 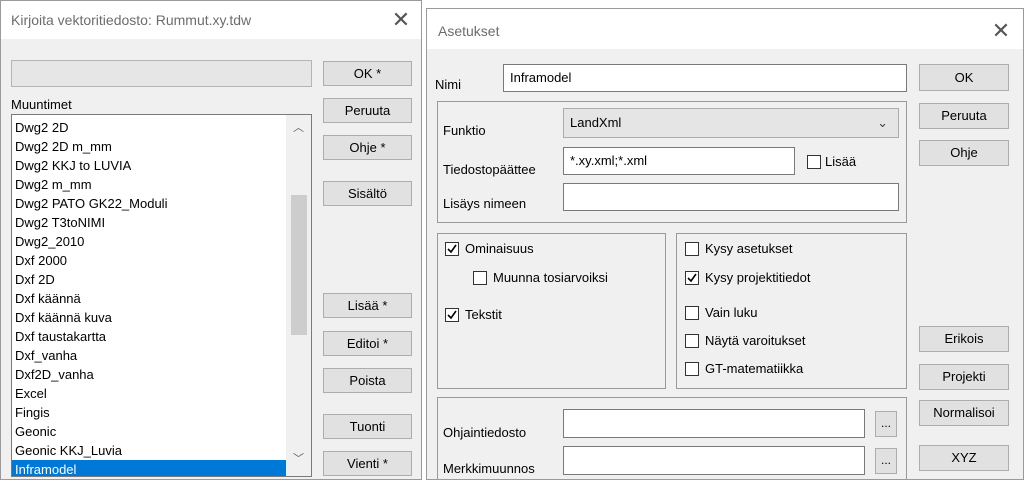 I want to click on attributes-label: Ominaisuus, so click(x=499, y=248).